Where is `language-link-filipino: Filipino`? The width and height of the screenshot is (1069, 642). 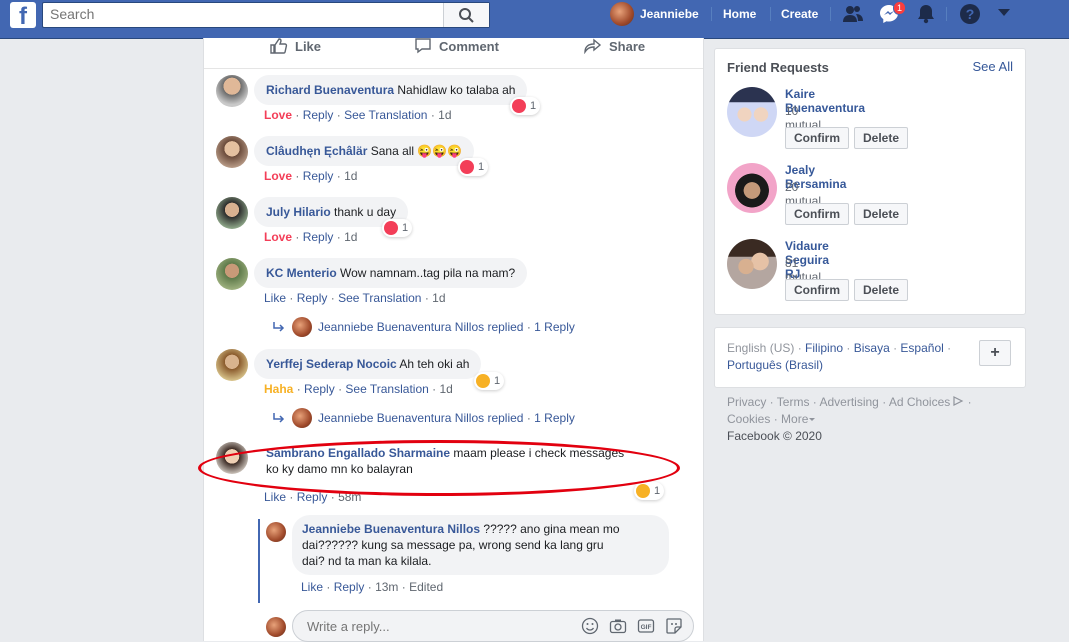
language-link-filipino: Filipino is located at coordinates (824, 348).